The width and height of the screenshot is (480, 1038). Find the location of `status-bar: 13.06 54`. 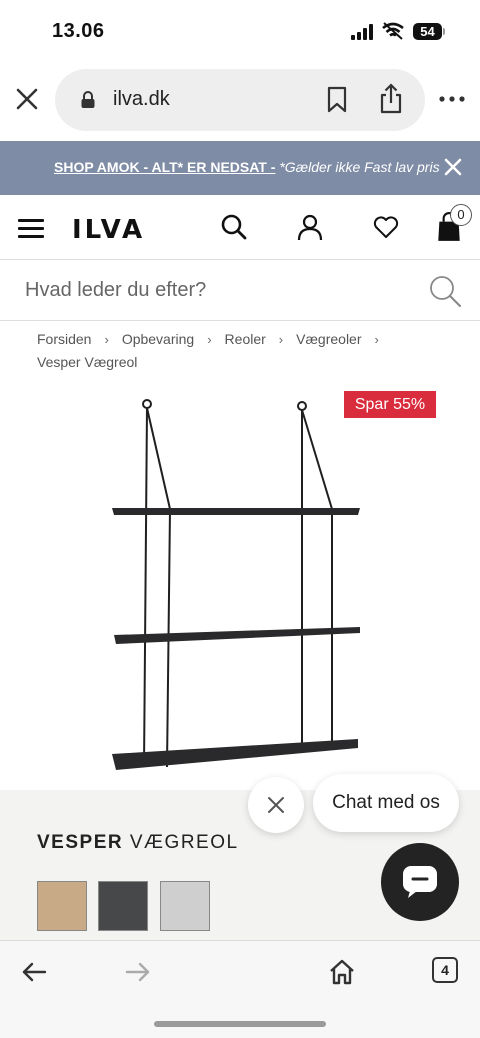

status-bar: 13.06 54 is located at coordinates (240, 31).